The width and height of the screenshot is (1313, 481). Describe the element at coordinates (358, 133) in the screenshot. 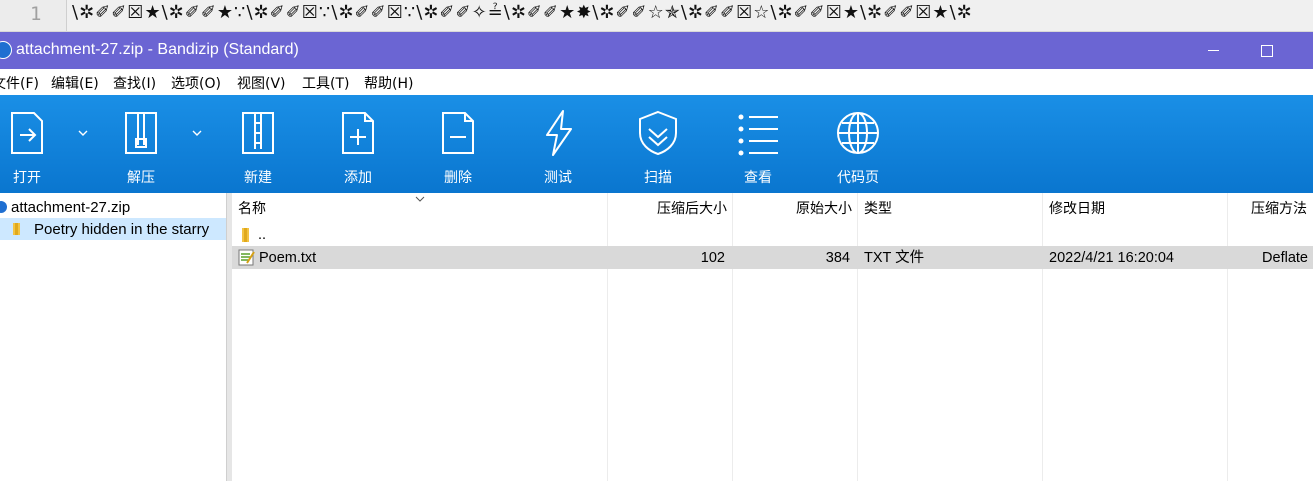

I see `add-file-icon` at that location.